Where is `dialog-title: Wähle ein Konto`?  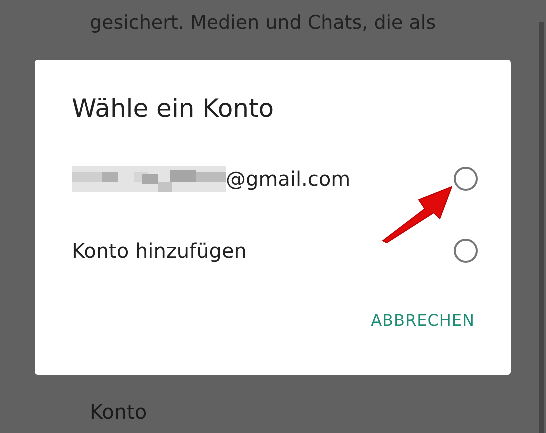
dialog-title: Wähle ein Konto is located at coordinates (174, 108).